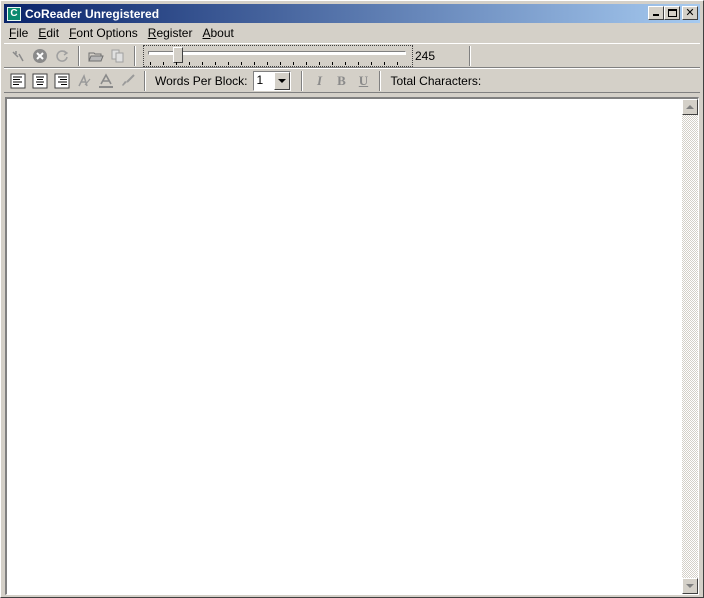 The height and width of the screenshot is (598, 704). I want to click on open-folder-icon, so click(96, 56).